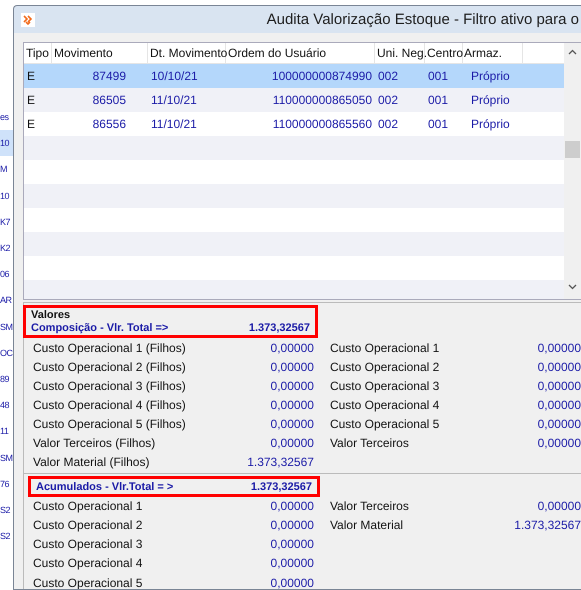 The height and width of the screenshot is (590, 581). What do you see at coordinates (174, 76) in the screenshot?
I see `table-cell-text: 10/10/21` at bounding box center [174, 76].